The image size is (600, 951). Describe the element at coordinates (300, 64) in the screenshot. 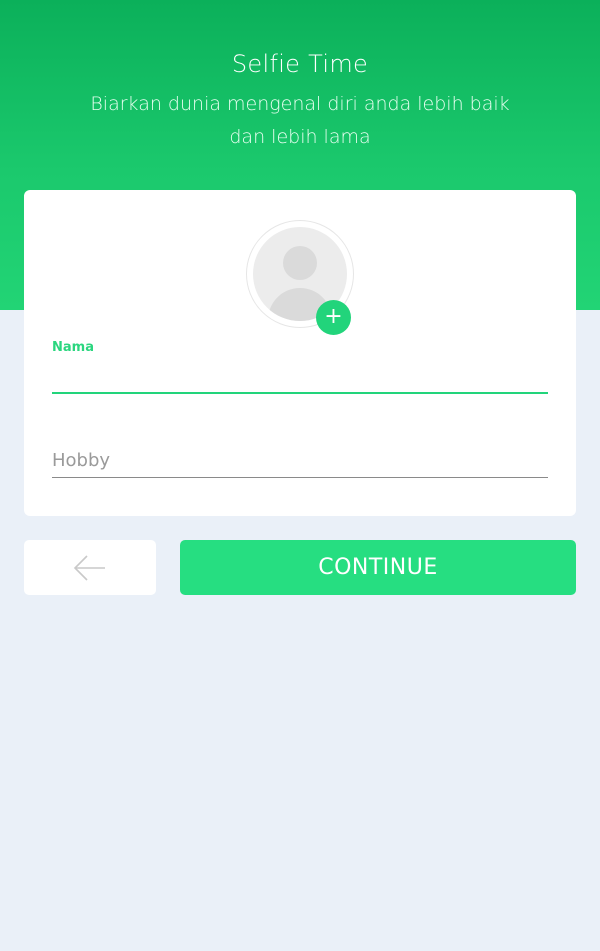

I see `page-title: Selfie Time` at that location.